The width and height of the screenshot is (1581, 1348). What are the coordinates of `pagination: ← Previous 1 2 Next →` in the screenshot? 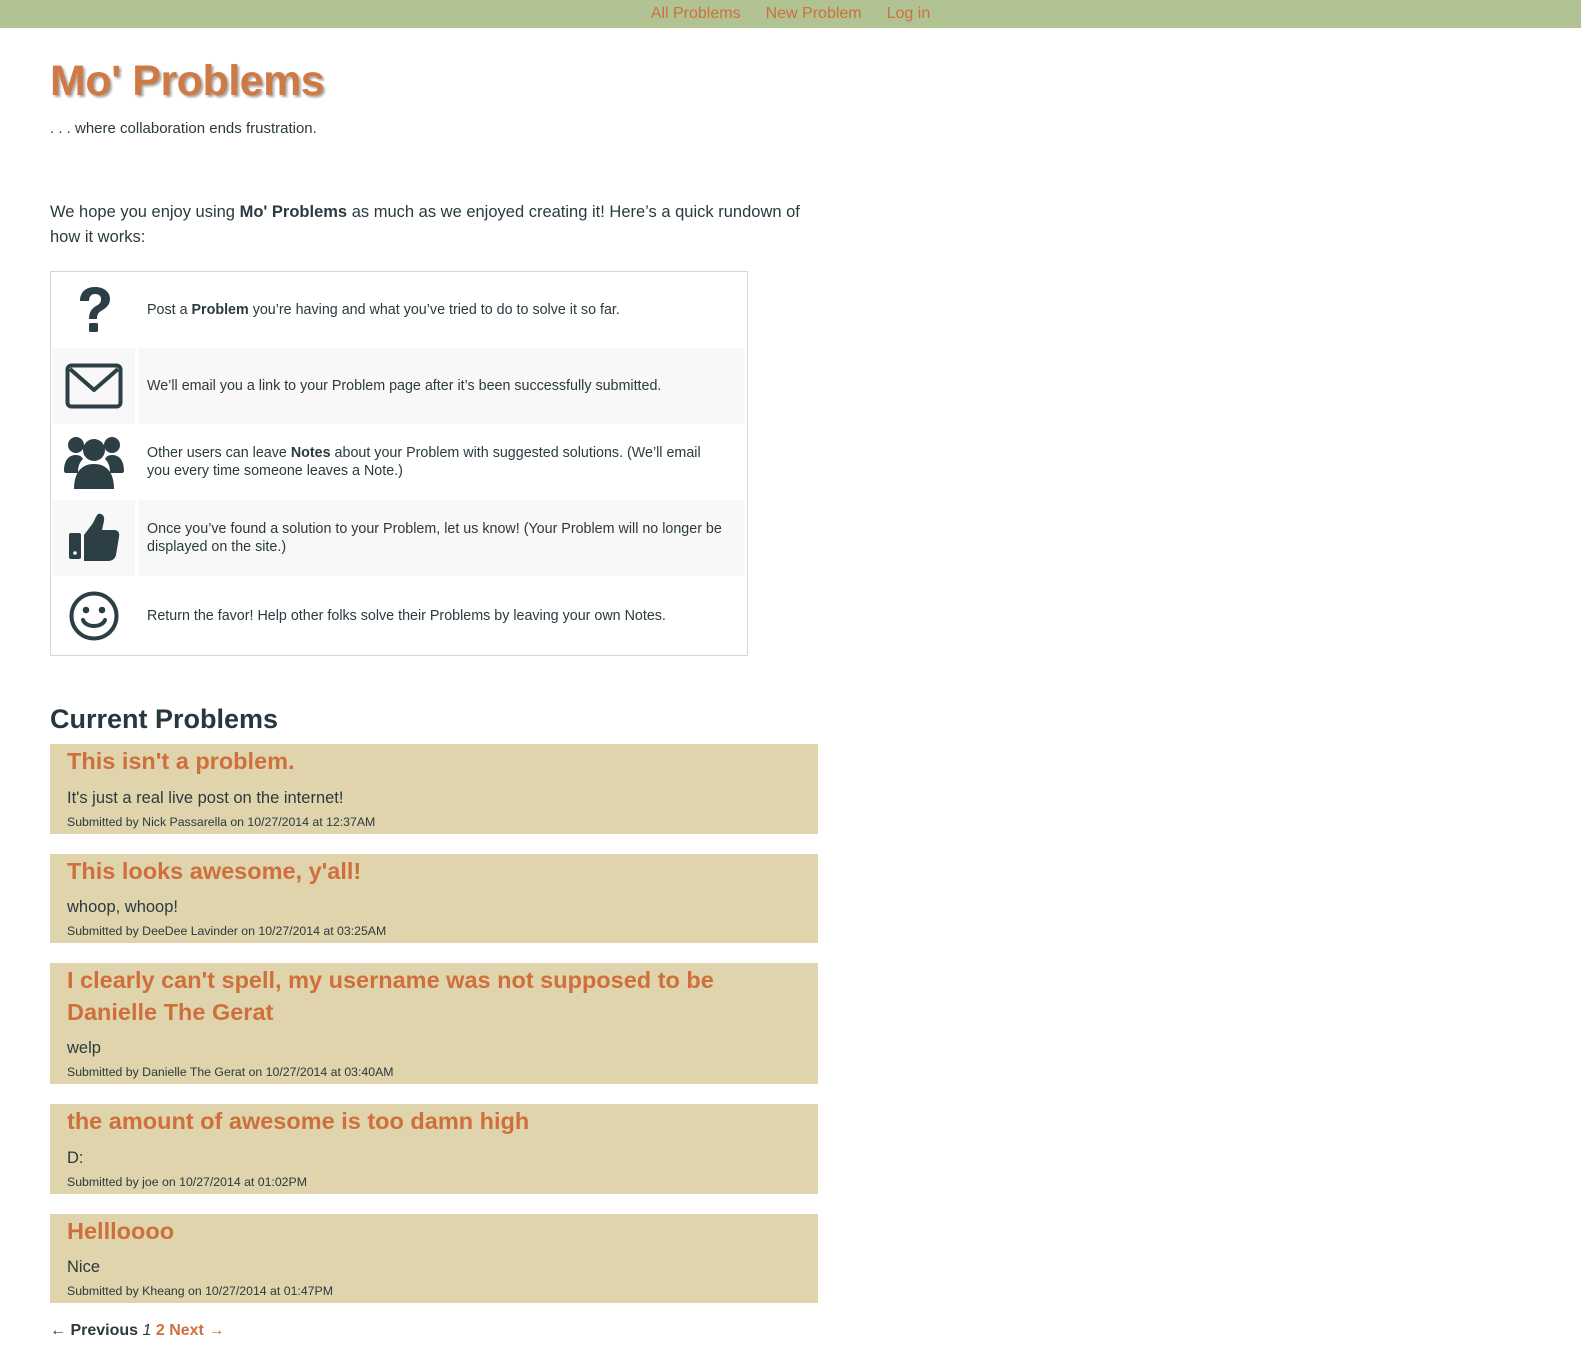 It's located at (815, 1331).